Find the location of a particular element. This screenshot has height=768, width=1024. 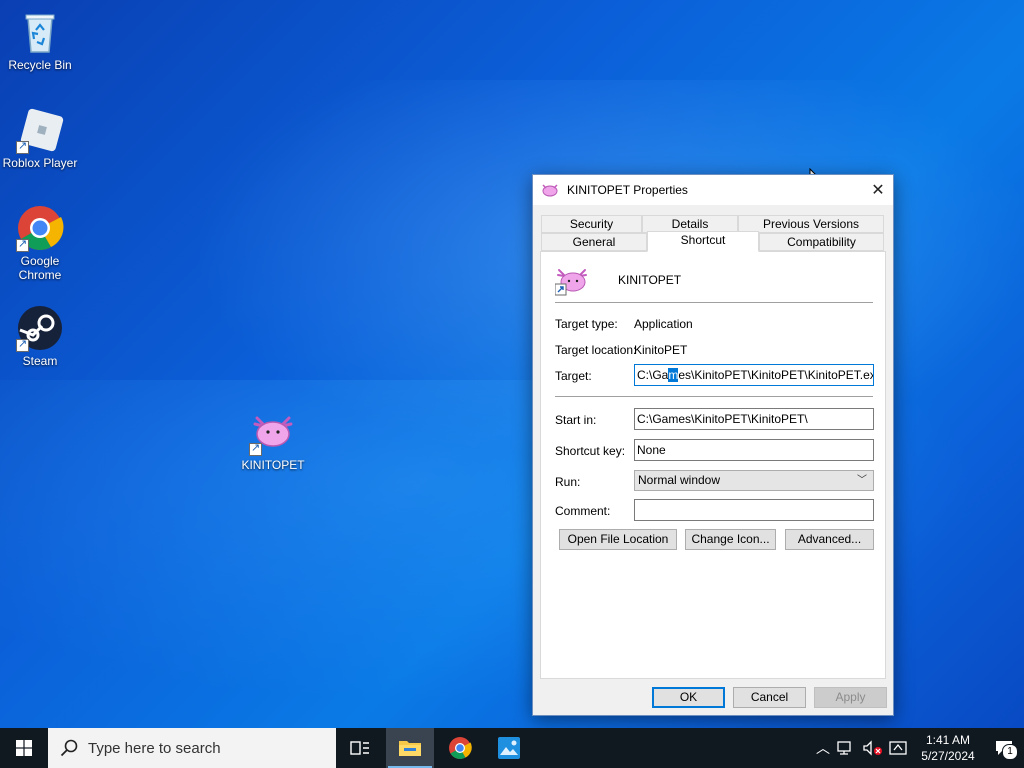

cancel-button: Cancel is located at coordinates (769, 697).